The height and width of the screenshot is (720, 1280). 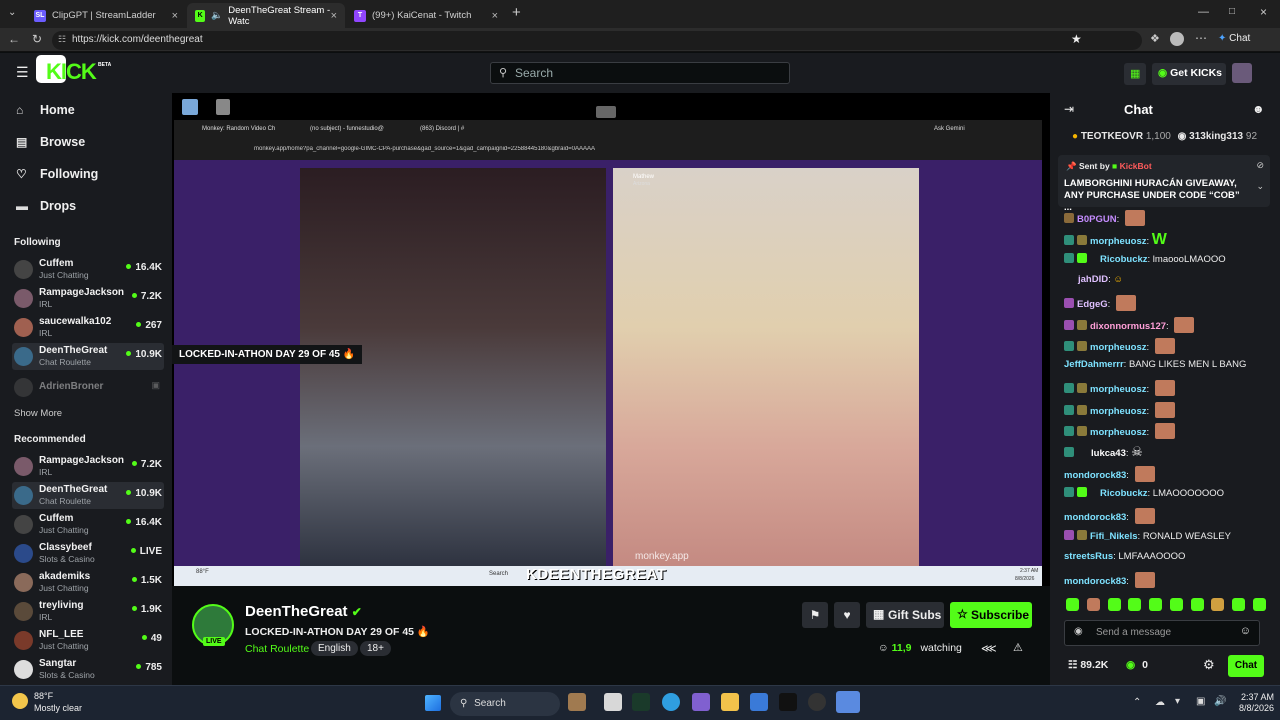 What do you see at coordinates (1234, 38) in the screenshot?
I see `copilot-chat-button: ✦ Chat` at bounding box center [1234, 38].